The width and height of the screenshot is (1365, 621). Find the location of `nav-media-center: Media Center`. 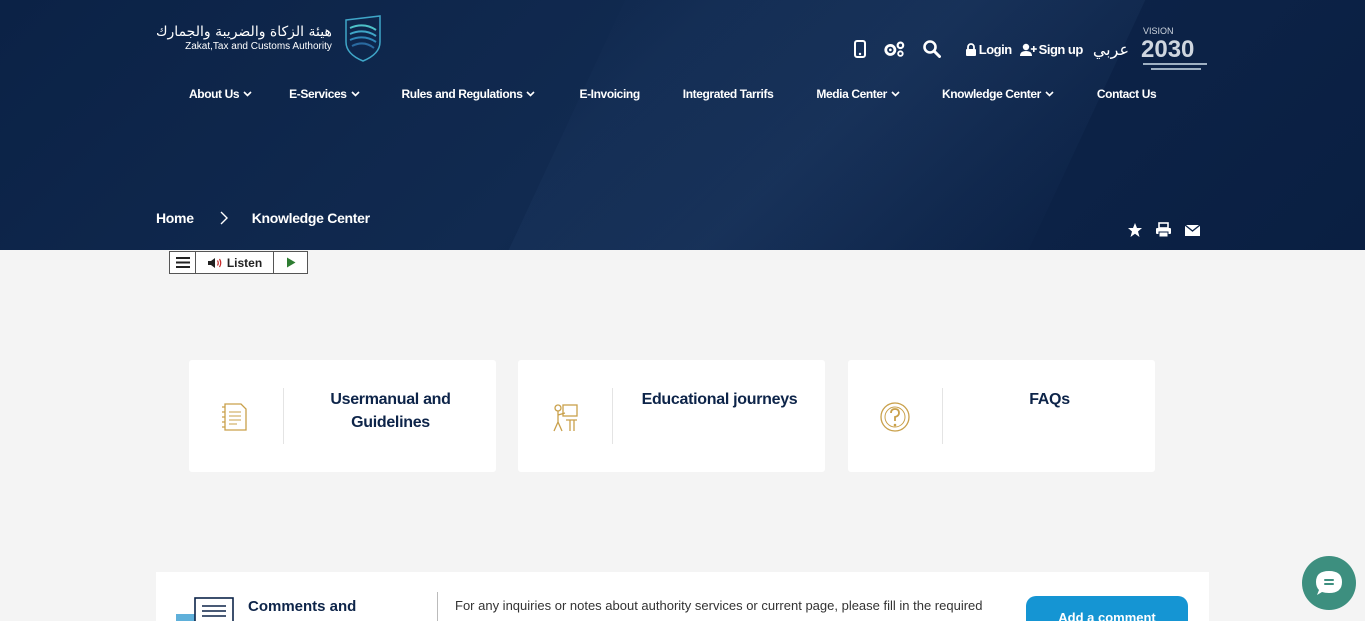

nav-media-center: Media Center is located at coordinates (858, 94).